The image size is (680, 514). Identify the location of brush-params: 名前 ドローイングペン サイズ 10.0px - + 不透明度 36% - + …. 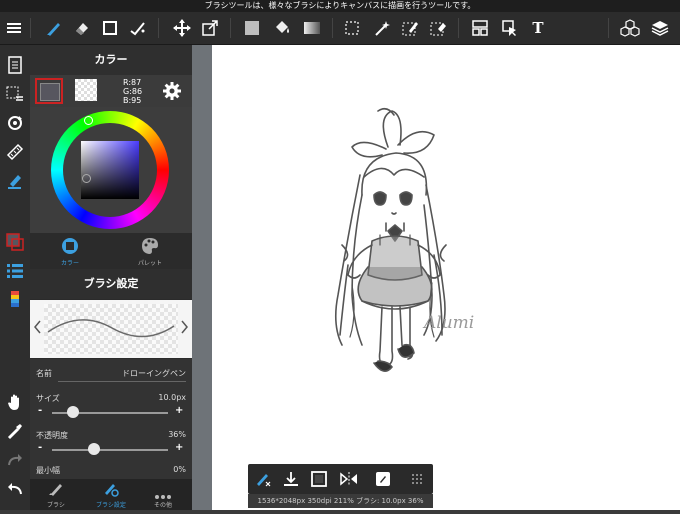
(111, 419).